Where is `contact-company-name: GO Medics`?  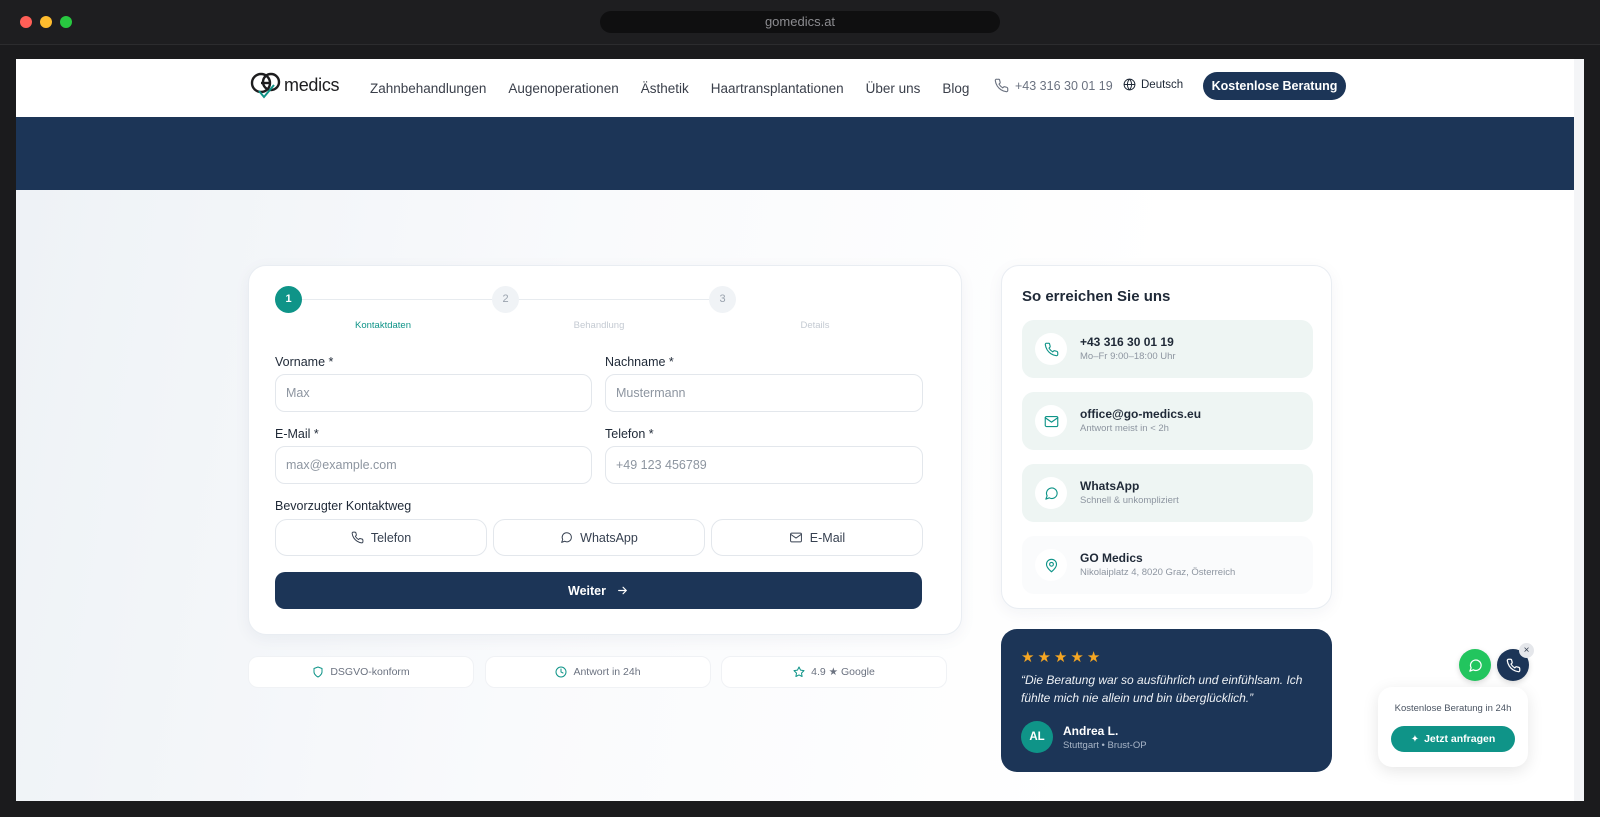 contact-company-name: GO Medics is located at coordinates (1111, 558).